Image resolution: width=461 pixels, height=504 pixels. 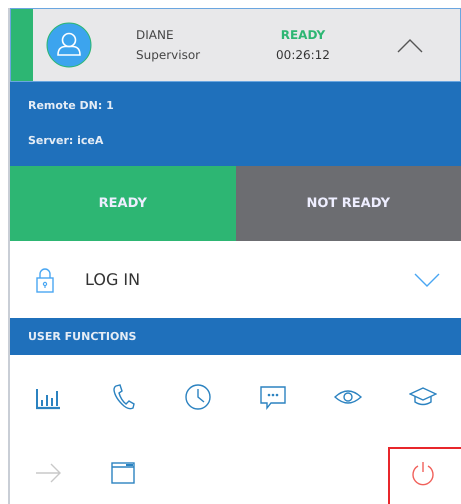 What do you see at coordinates (71, 105) in the screenshot?
I see `detail-text: Remote DN: 1` at bounding box center [71, 105].